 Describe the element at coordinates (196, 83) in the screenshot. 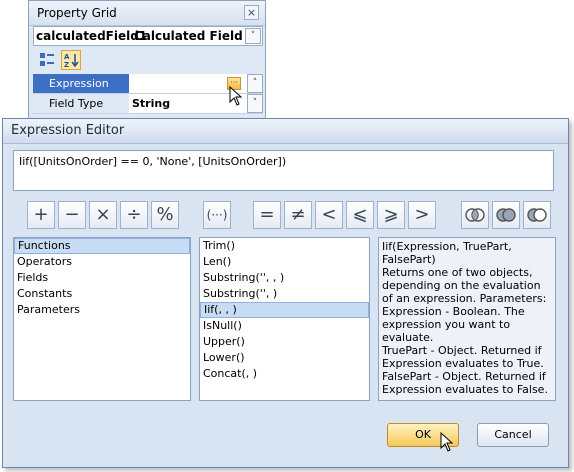

I see `property-value` at that location.